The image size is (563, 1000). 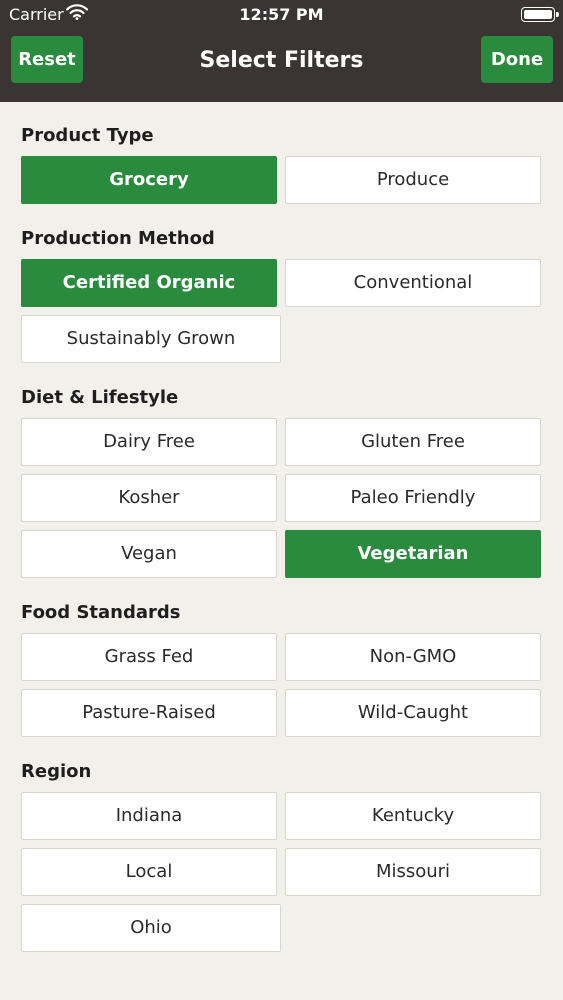 What do you see at coordinates (413, 180) in the screenshot?
I see `filter-option-produce: Produce` at bounding box center [413, 180].